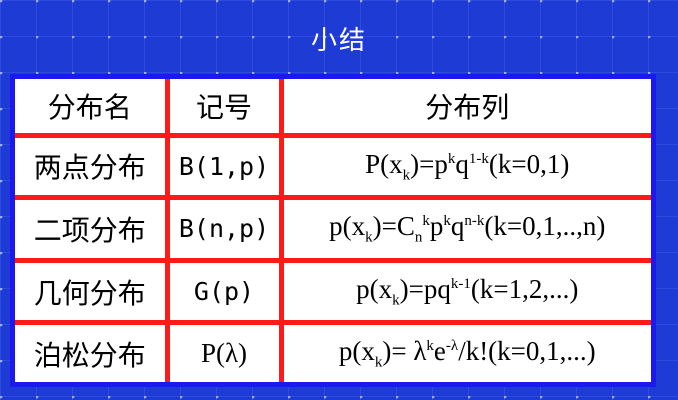  Describe the element at coordinates (92, 108) in the screenshot. I see `header-name: 分布名` at that location.